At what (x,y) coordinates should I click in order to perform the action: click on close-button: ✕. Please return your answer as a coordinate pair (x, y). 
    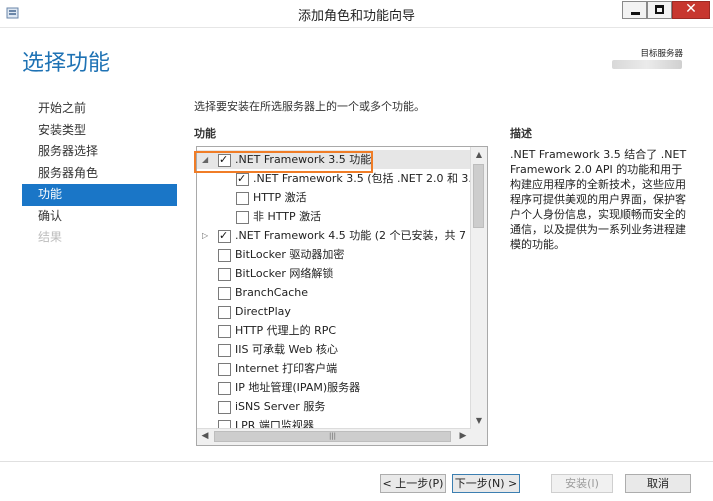
    Looking at the image, I should click on (691, 10).